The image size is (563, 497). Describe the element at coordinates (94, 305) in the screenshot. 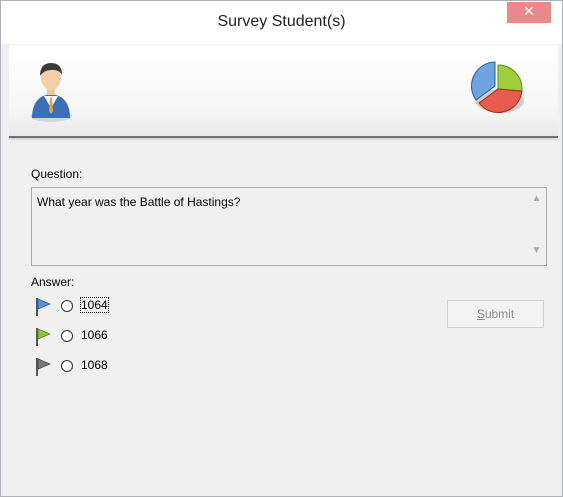

I see `option-label-1064: 1064` at that location.